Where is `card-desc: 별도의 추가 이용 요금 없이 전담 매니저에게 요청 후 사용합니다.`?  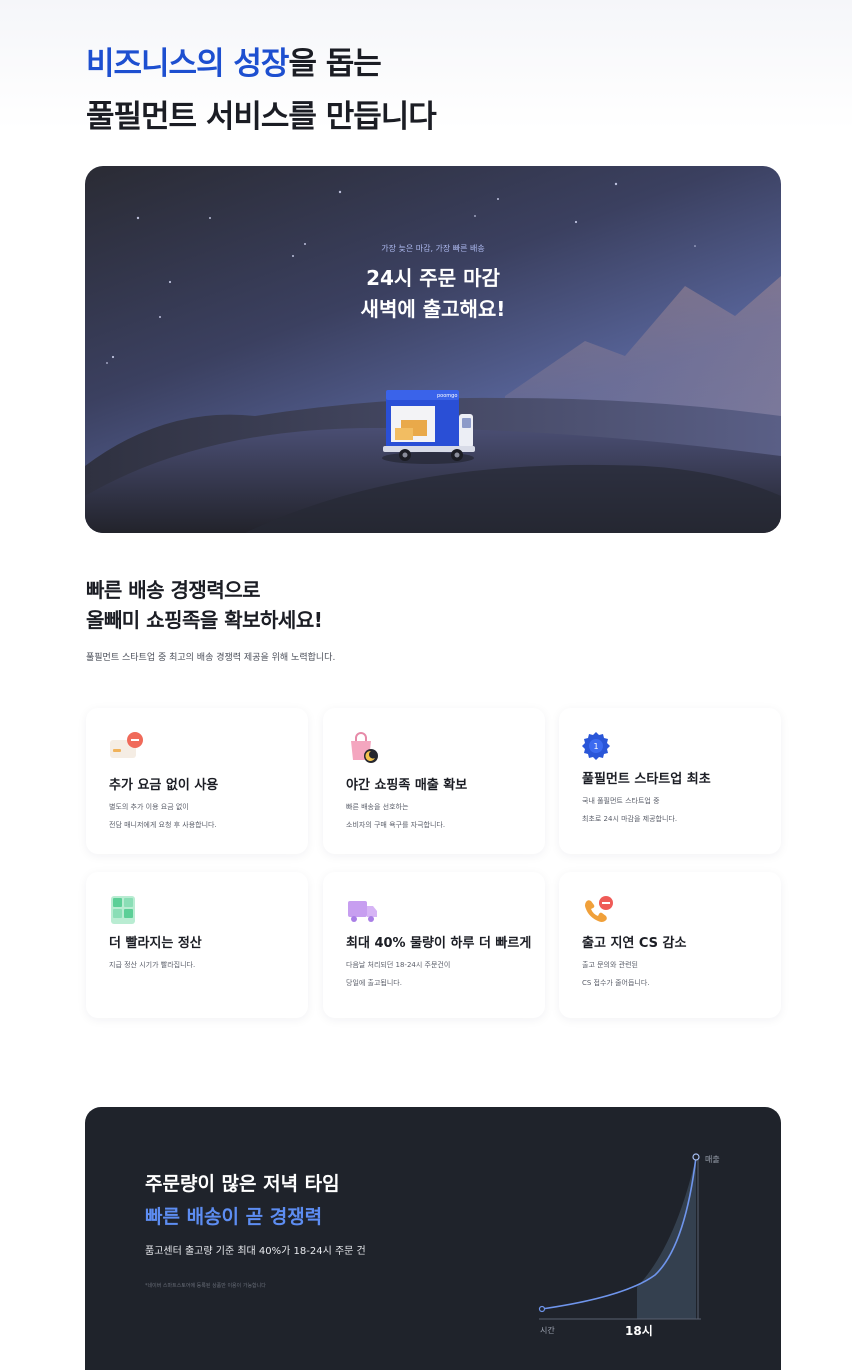
card-desc: 별도의 추가 이용 요금 없이 전담 매니저에게 요청 후 사용합니다. is located at coordinates (163, 816).